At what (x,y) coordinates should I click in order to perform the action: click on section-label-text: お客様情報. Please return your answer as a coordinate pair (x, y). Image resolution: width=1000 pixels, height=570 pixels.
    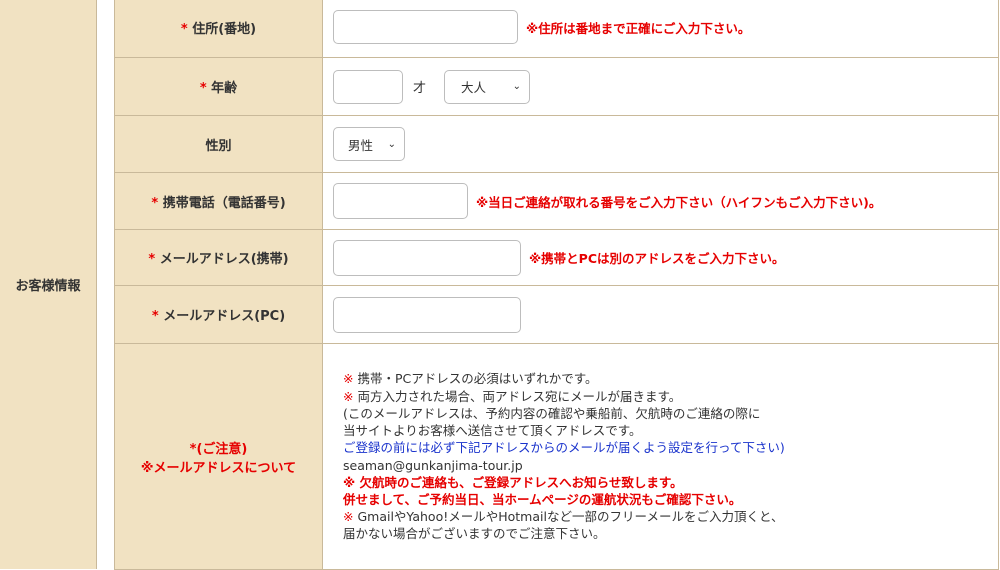
    Looking at the image, I should click on (48, 286).